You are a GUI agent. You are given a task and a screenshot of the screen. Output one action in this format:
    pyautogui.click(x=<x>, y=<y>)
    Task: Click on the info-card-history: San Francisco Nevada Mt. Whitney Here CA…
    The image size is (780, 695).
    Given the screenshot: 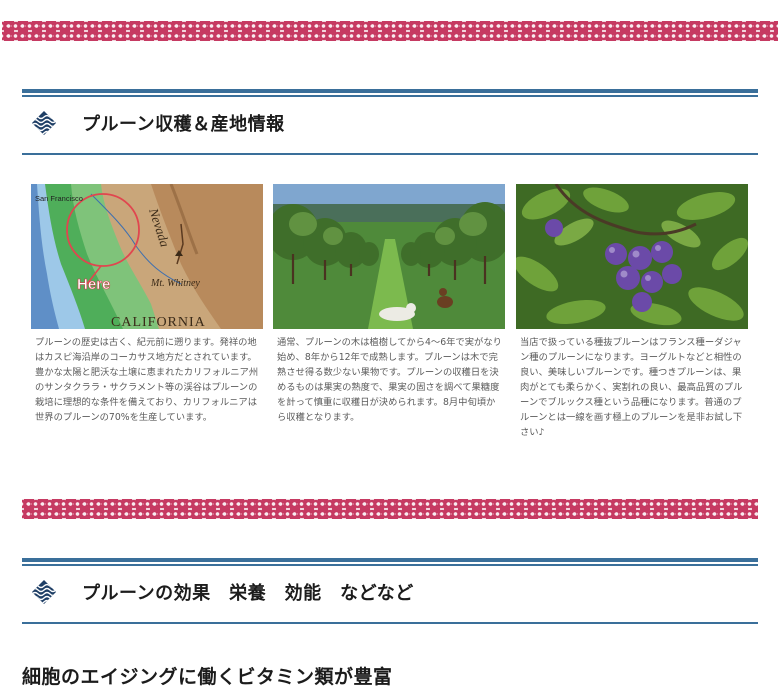 What is the action you would take?
    pyautogui.click(x=147, y=304)
    